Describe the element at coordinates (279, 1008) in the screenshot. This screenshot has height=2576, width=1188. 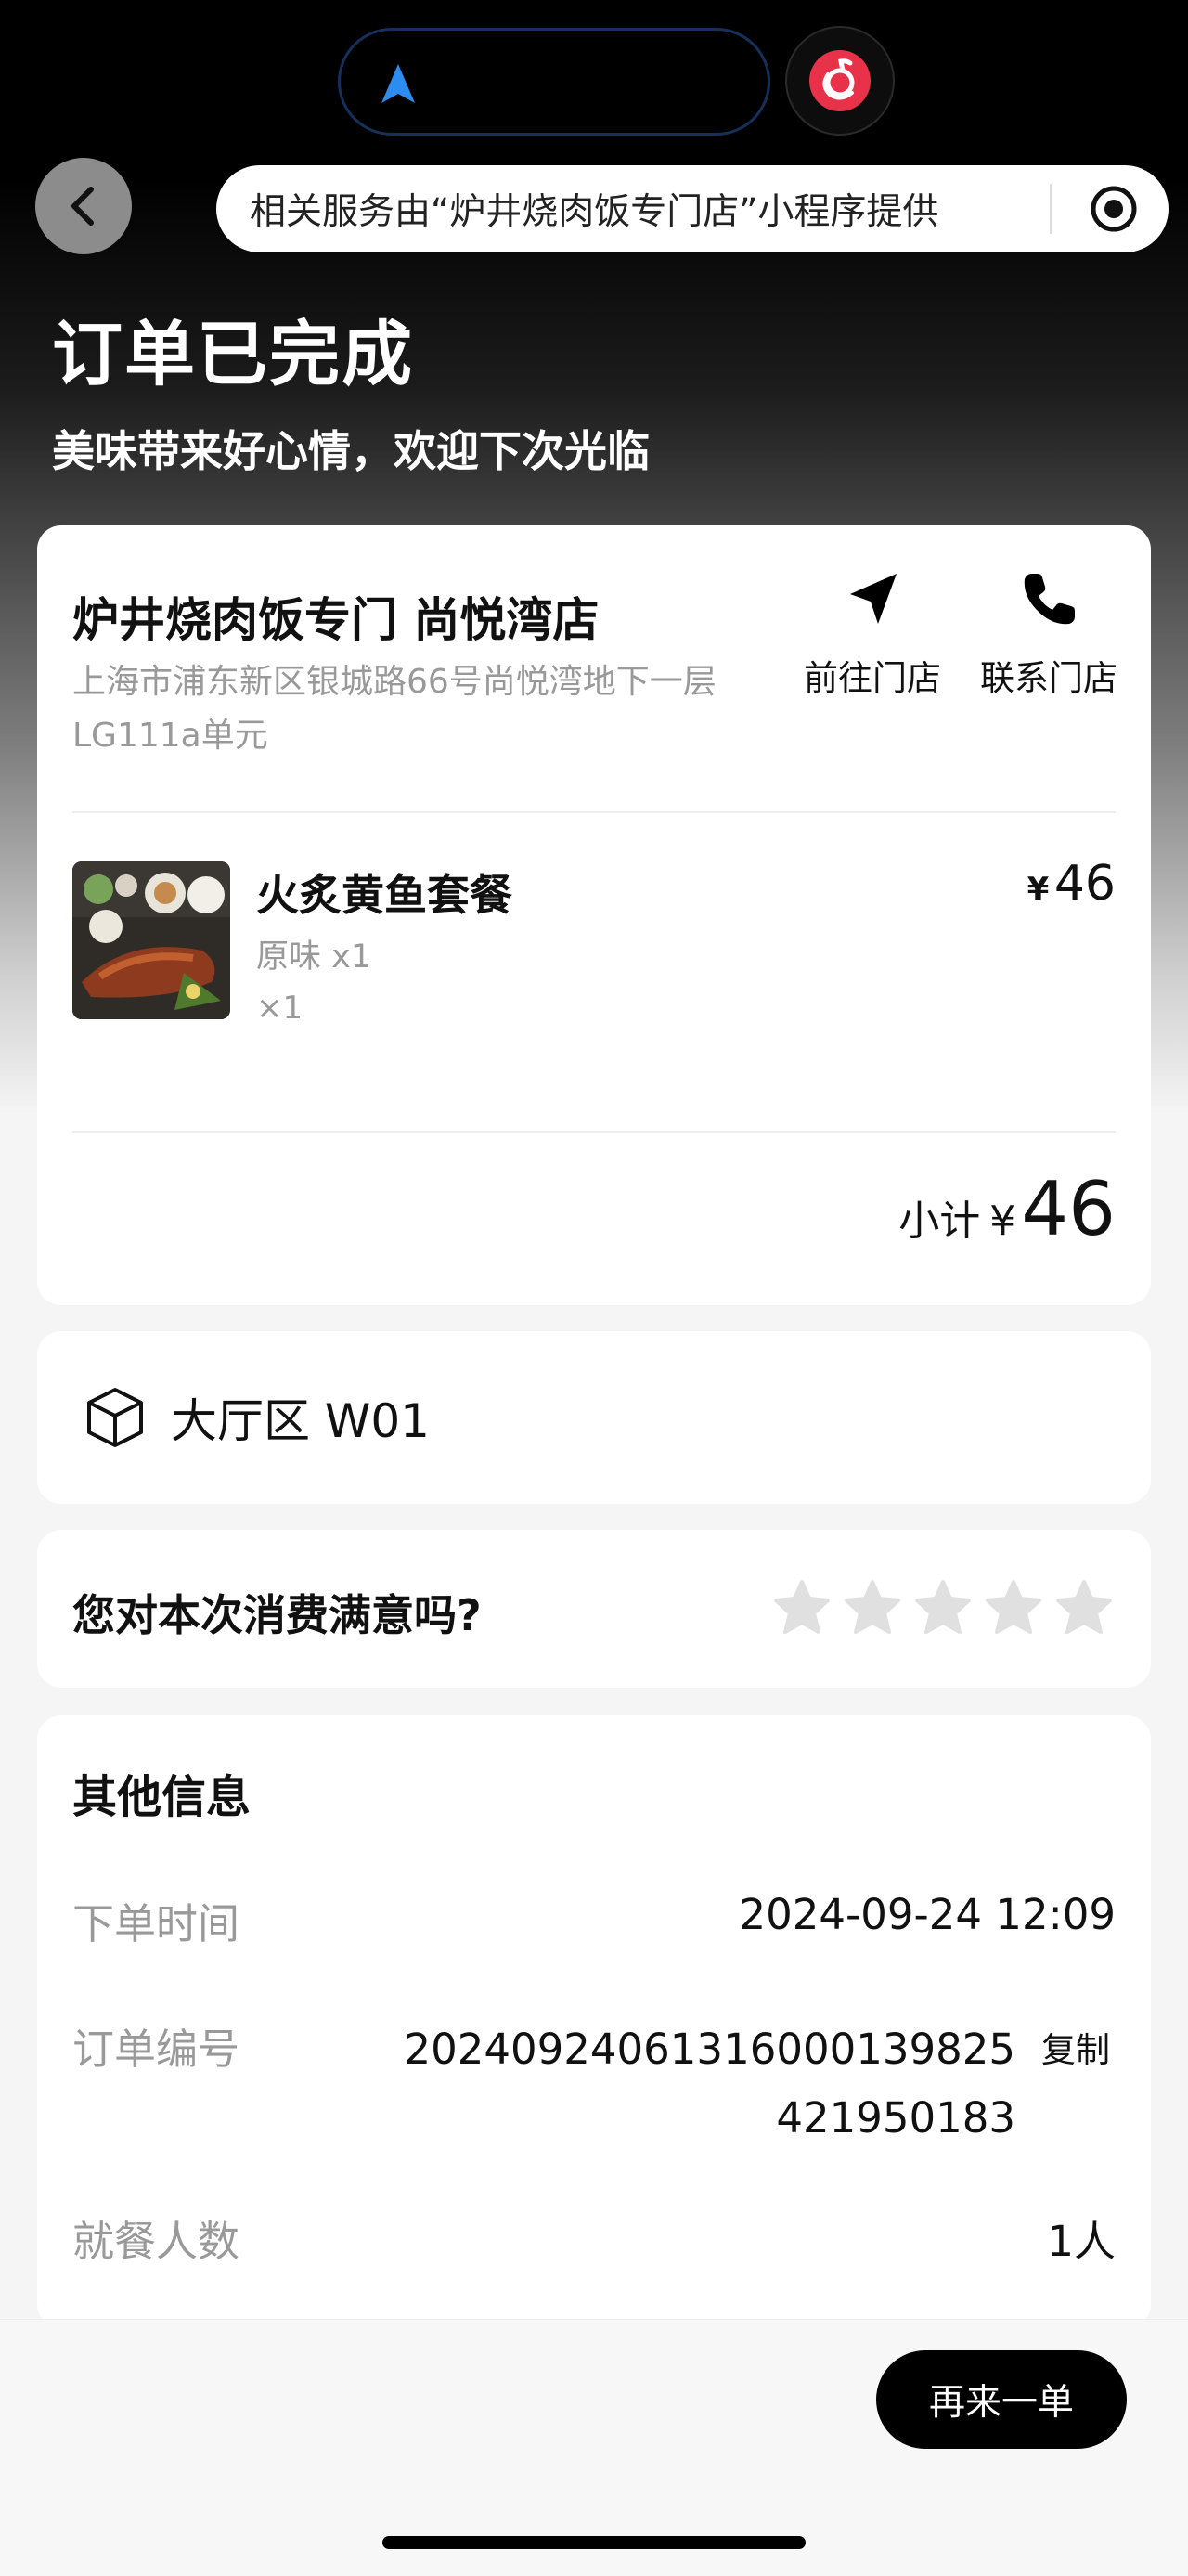
I see `item-quantity: ×1` at that location.